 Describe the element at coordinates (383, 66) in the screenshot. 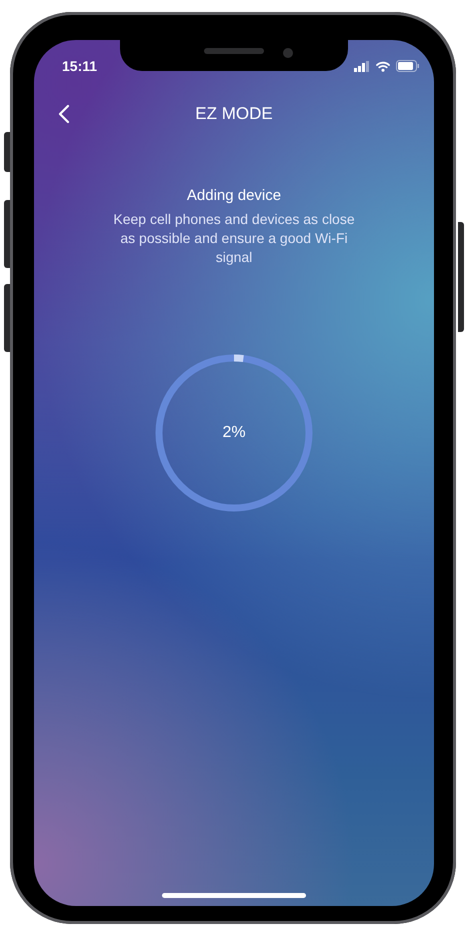

I see `wifi-icon` at that location.